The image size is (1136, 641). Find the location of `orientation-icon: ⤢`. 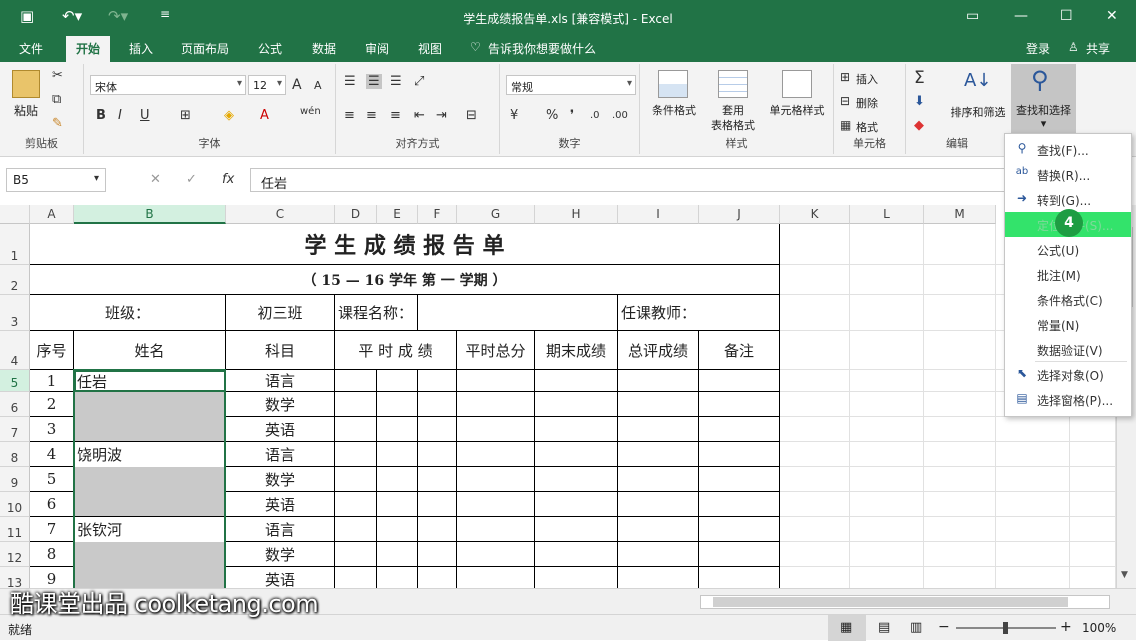

orientation-icon: ⤢ is located at coordinates (419, 81).